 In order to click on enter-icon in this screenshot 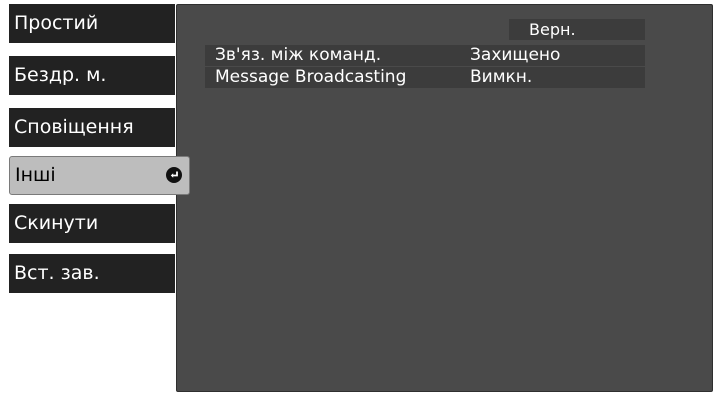, I will do `click(174, 175)`.